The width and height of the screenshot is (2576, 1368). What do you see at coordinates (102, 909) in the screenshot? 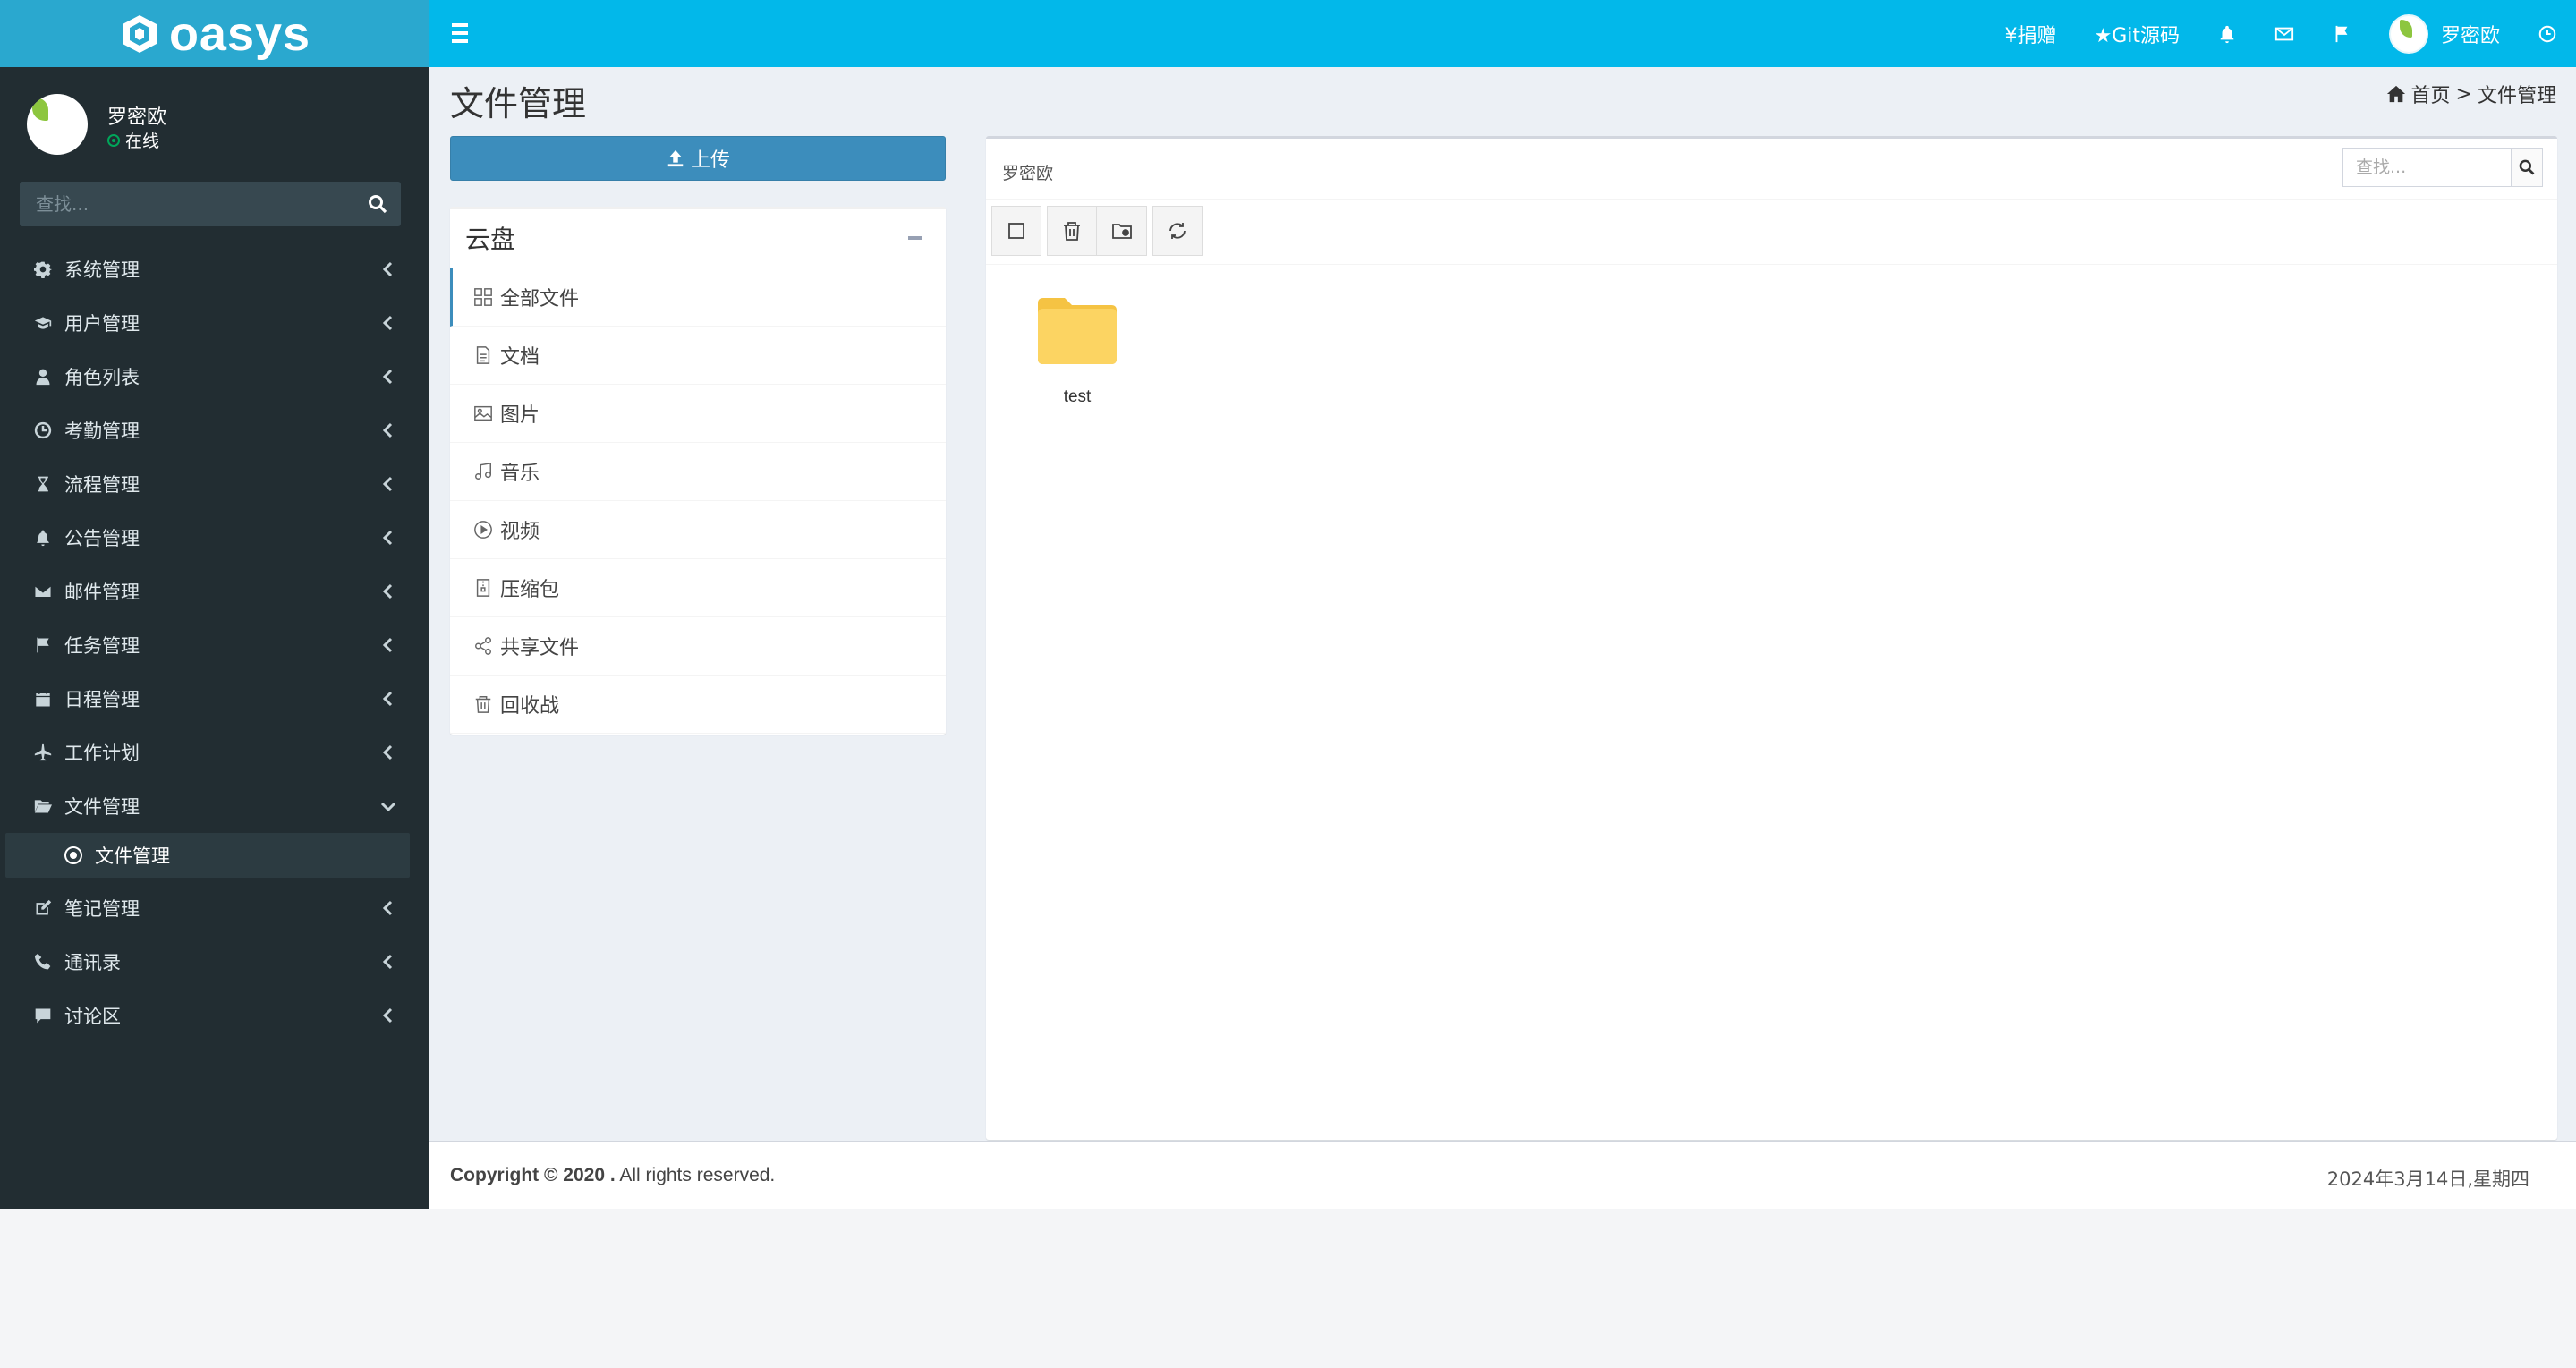
I see `sidebar-item-label: 笔记管理` at bounding box center [102, 909].